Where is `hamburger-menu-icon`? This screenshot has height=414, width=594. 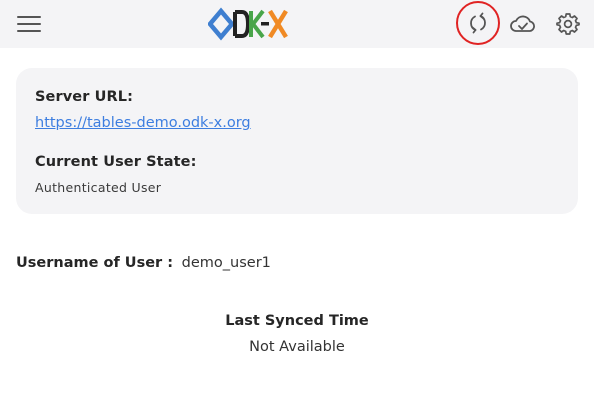
hamburger-menu-icon is located at coordinates (29, 24).